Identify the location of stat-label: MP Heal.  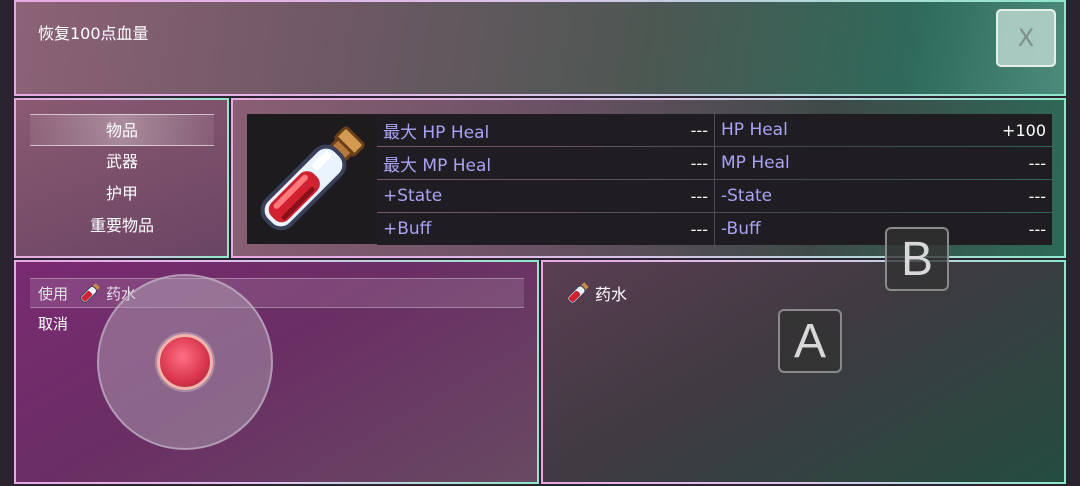
(755, 163).